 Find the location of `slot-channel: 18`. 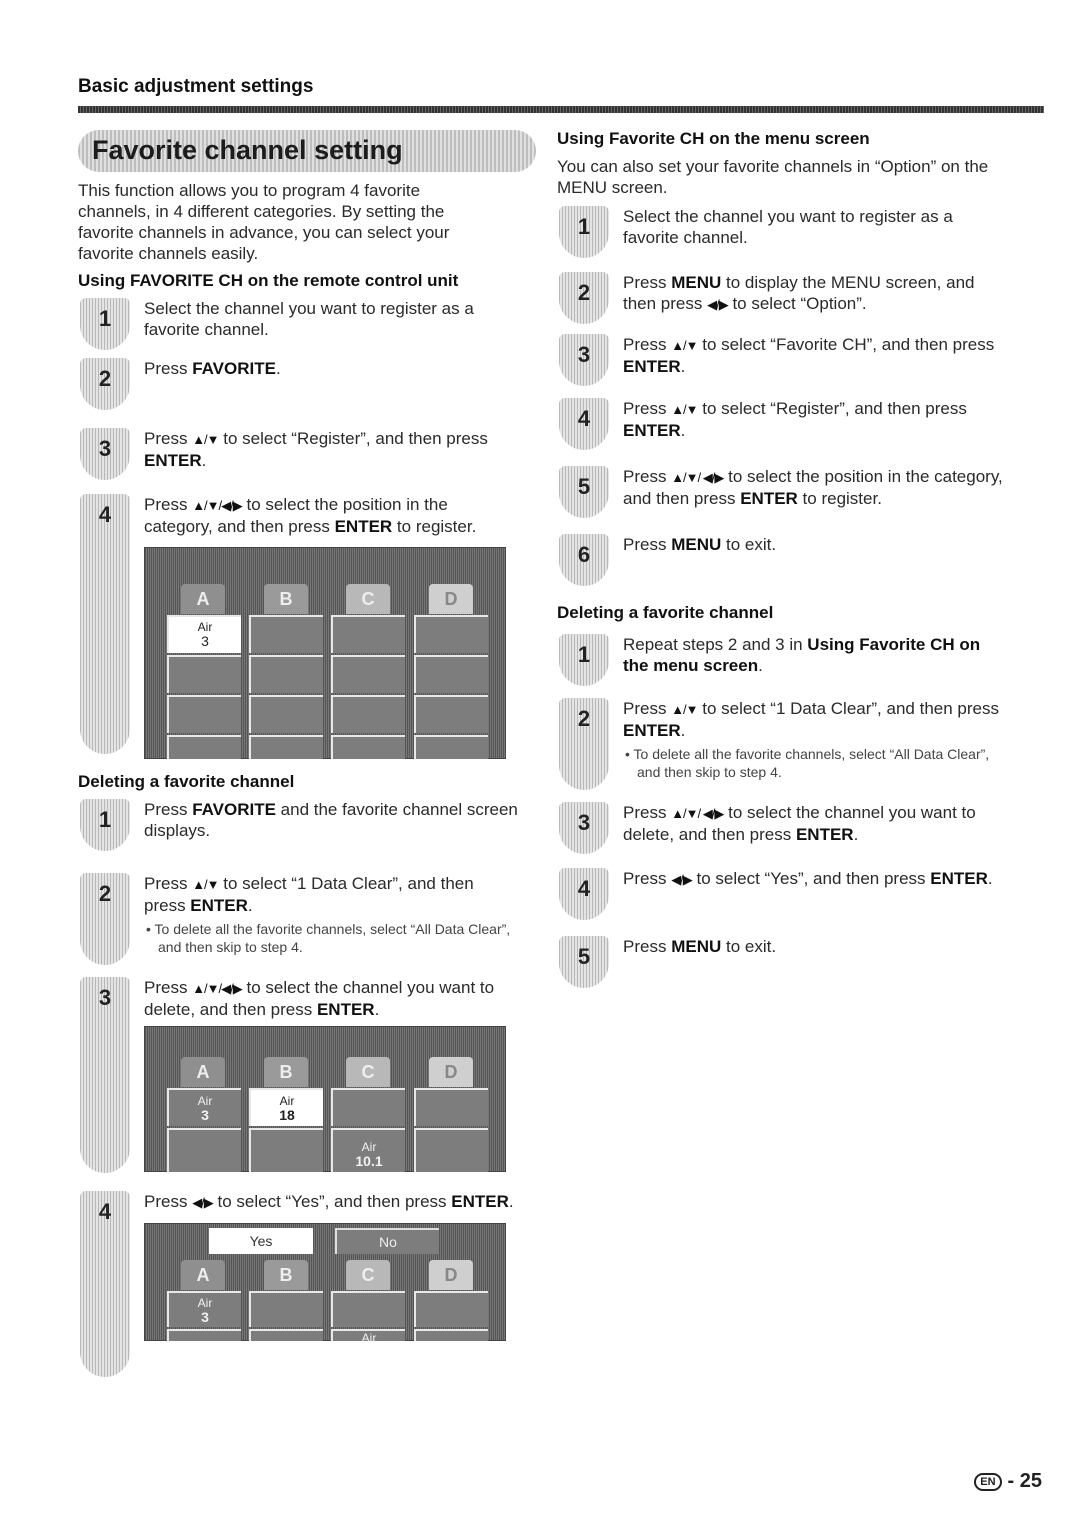

slot-channel: 18 is located at coordinates (287, 1115).